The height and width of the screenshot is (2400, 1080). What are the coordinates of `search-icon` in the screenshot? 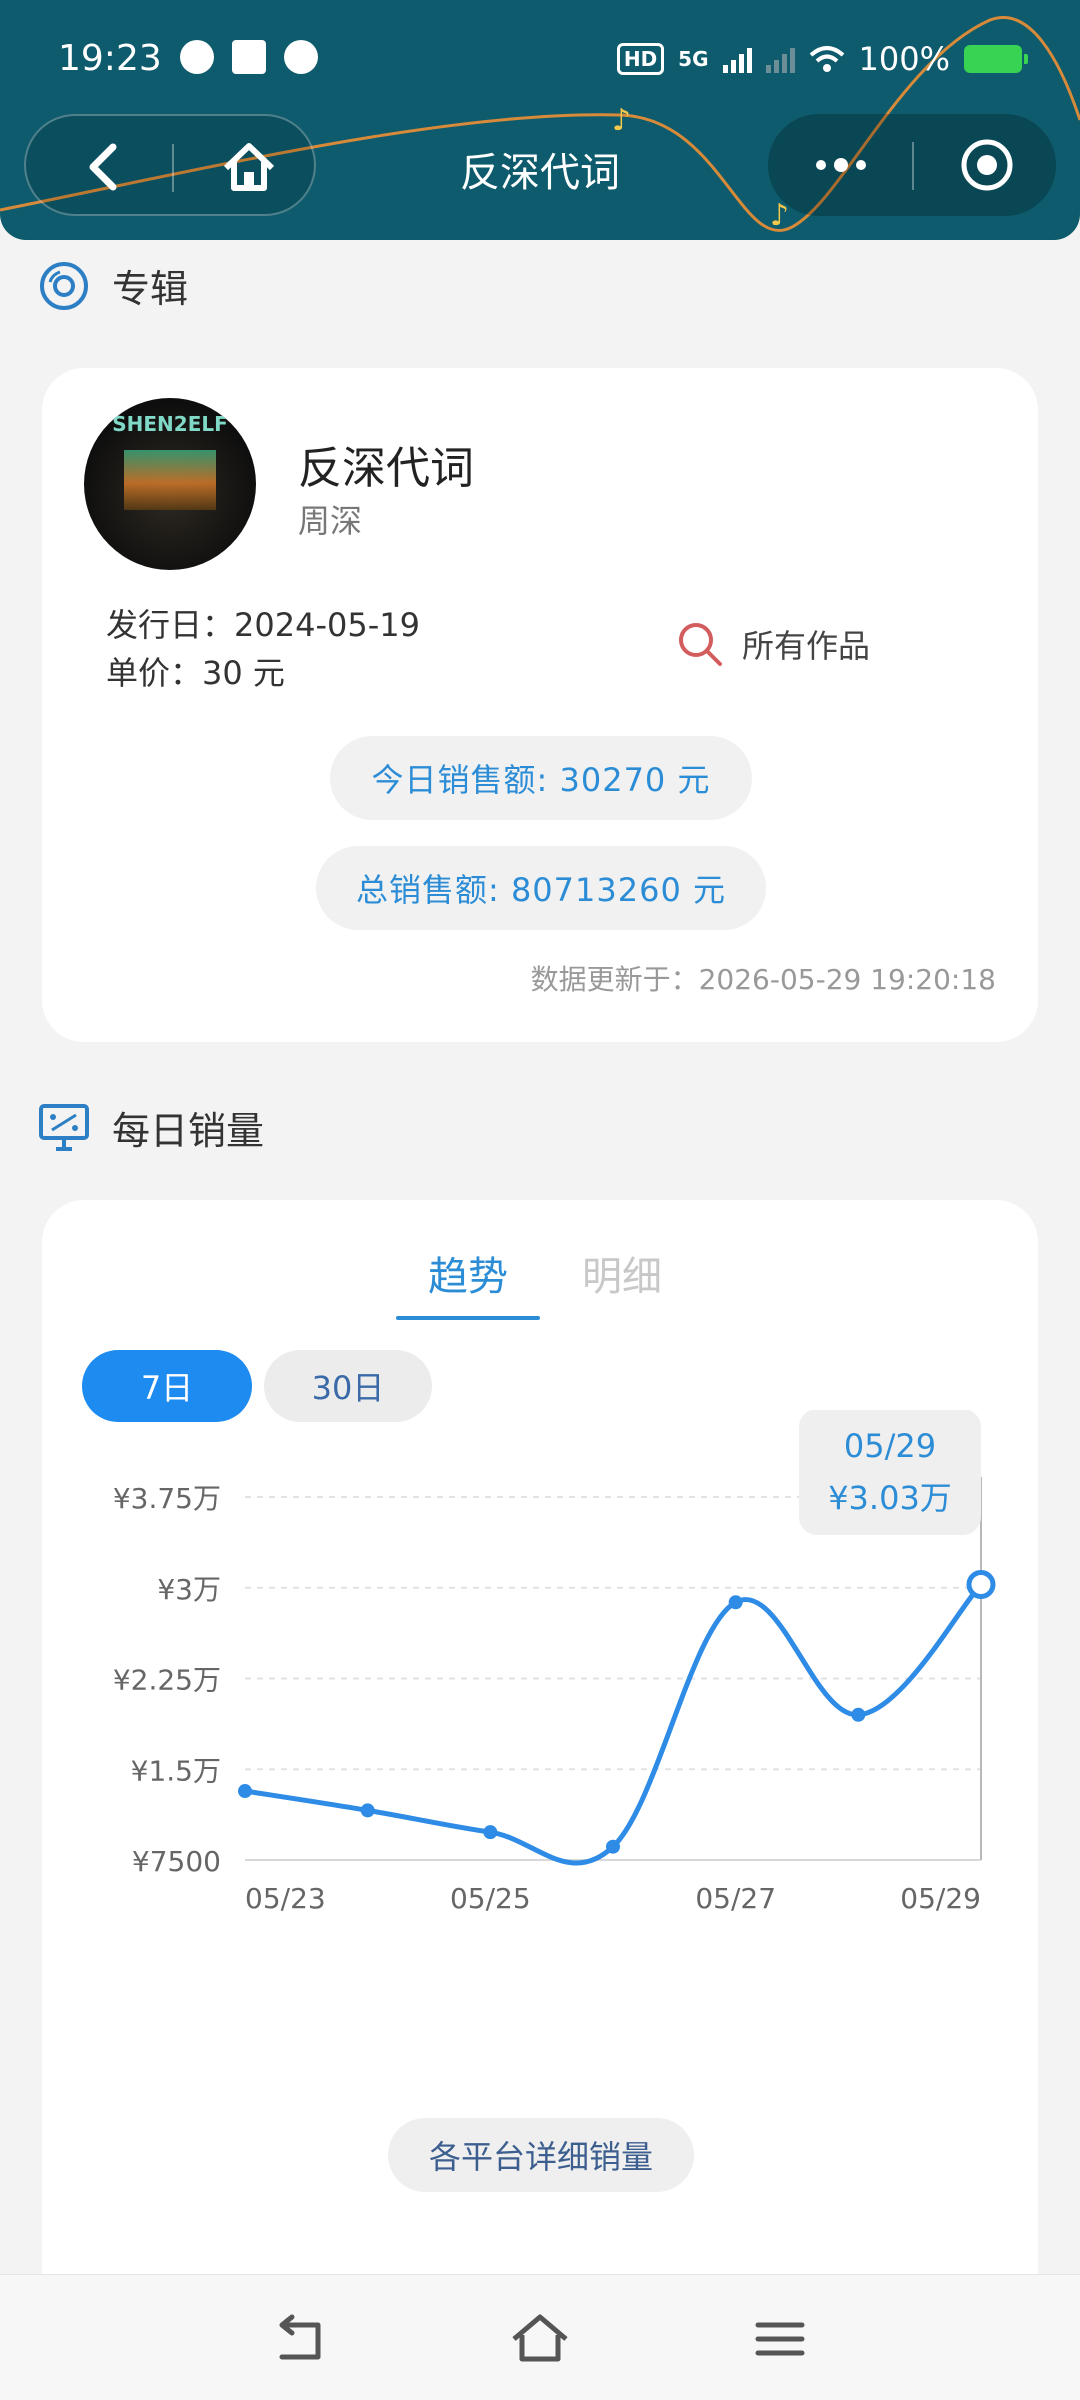 It's located at (700, 644).